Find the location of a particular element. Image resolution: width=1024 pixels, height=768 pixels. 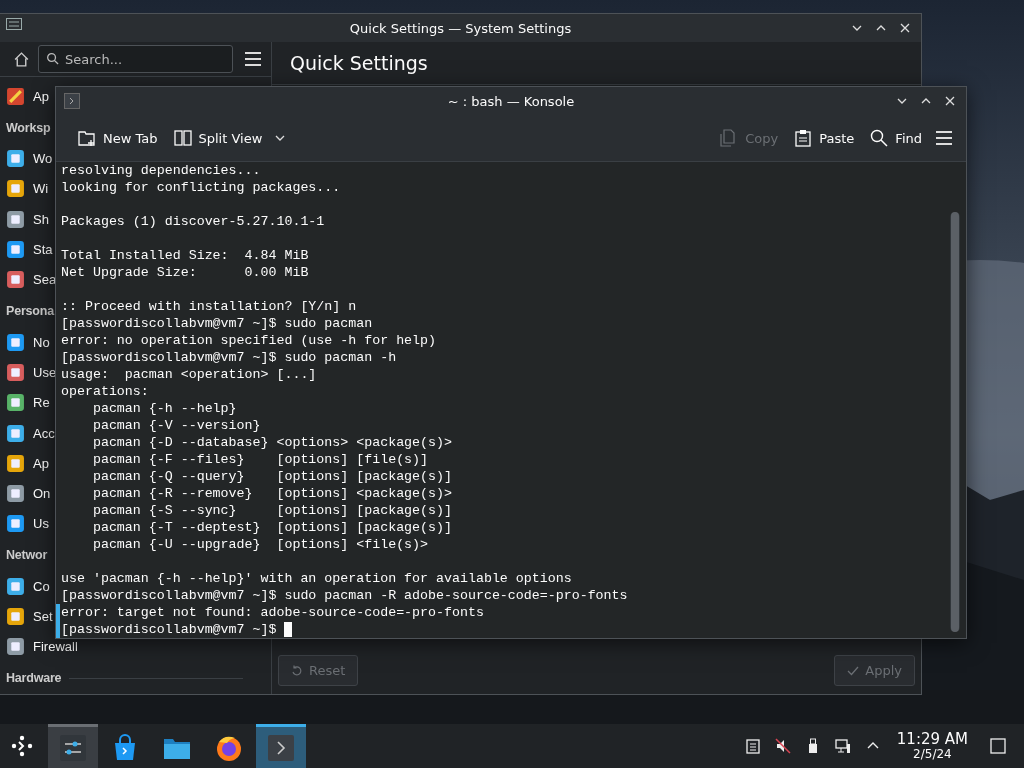

terminal-line: pacman {-h --help} is located at coordinates (164, 408).